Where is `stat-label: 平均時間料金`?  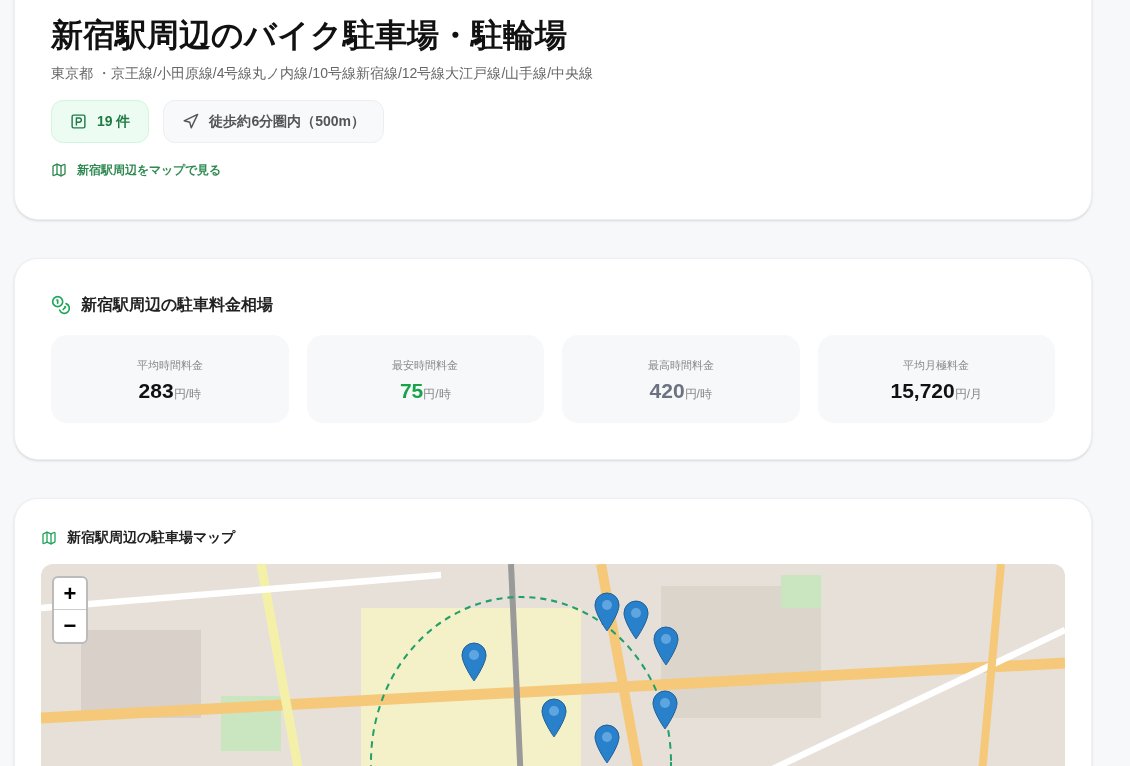
stat-label: 平均時間料金 is located at coordinates (169, 366).